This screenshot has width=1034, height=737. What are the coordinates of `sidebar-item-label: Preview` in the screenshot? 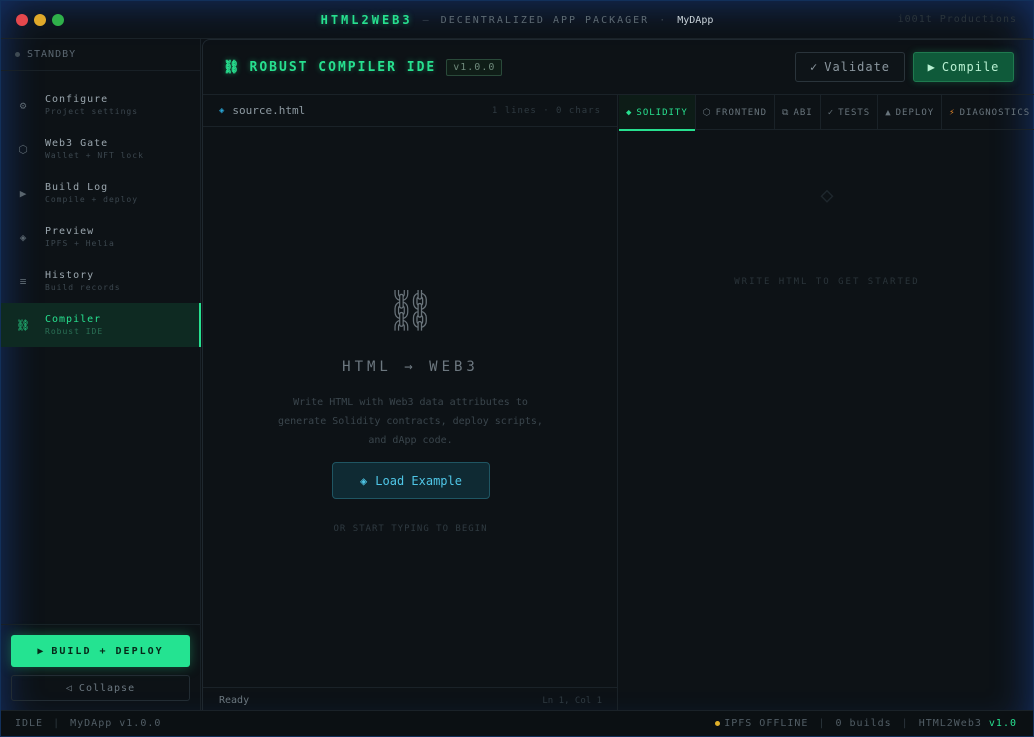 It's located at (70, 231).